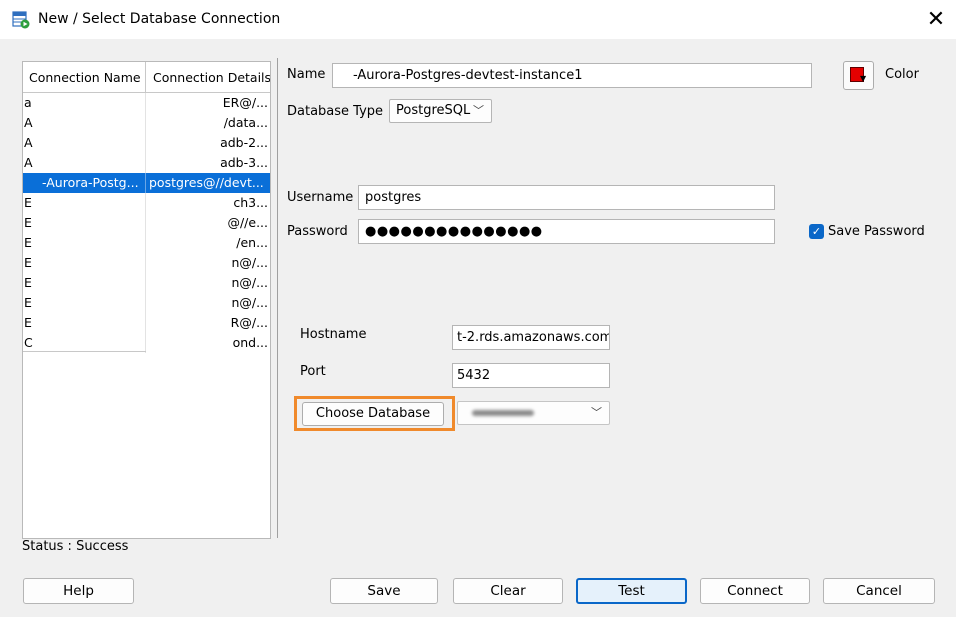 The width and height of the screenshot is (956, 617). I want to click on database-type-select: PostgreSQL ﹀, so click(440, 111).